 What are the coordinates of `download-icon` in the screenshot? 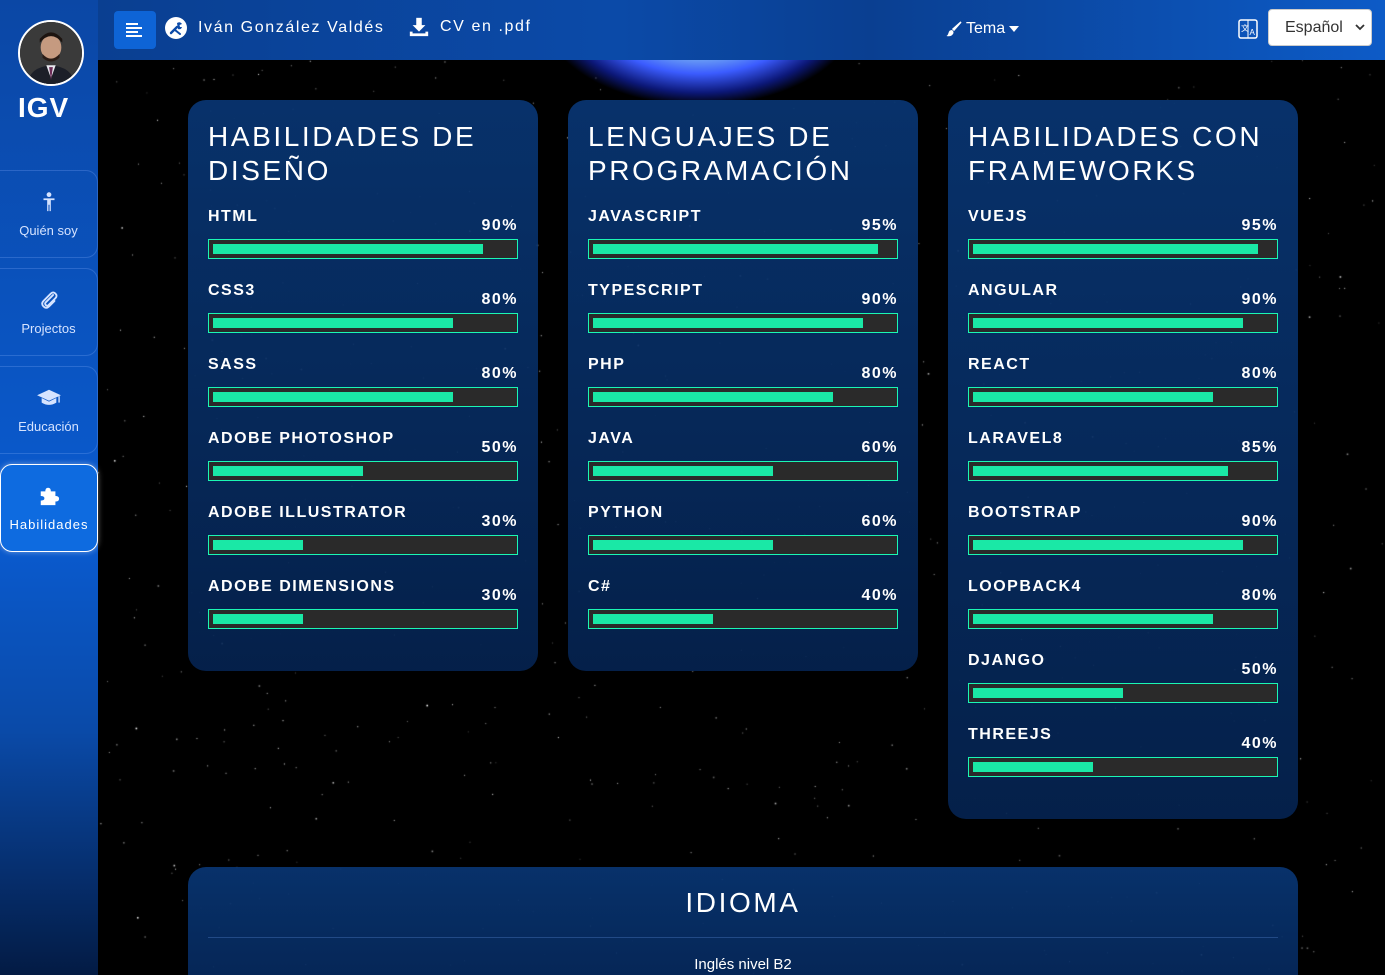 It's located at (419, 27).